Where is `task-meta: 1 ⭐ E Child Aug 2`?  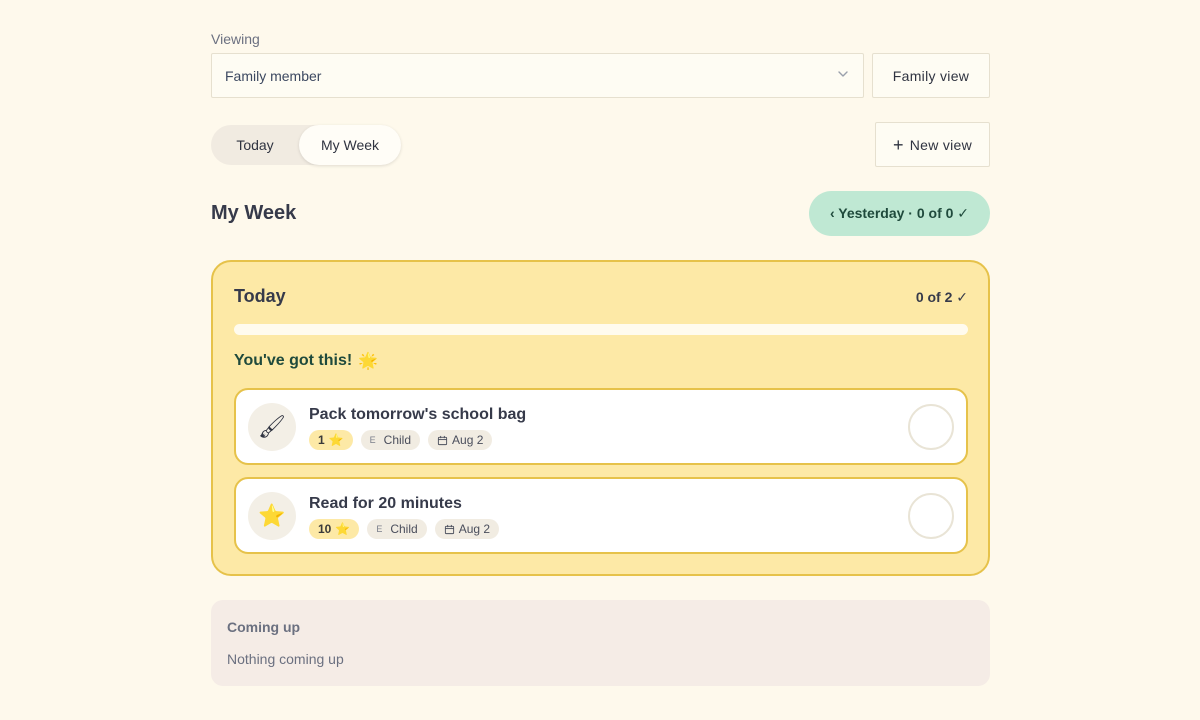
task-meta: 1 ⭐ E Child Aug 2 is located at coordinates (401, 440).